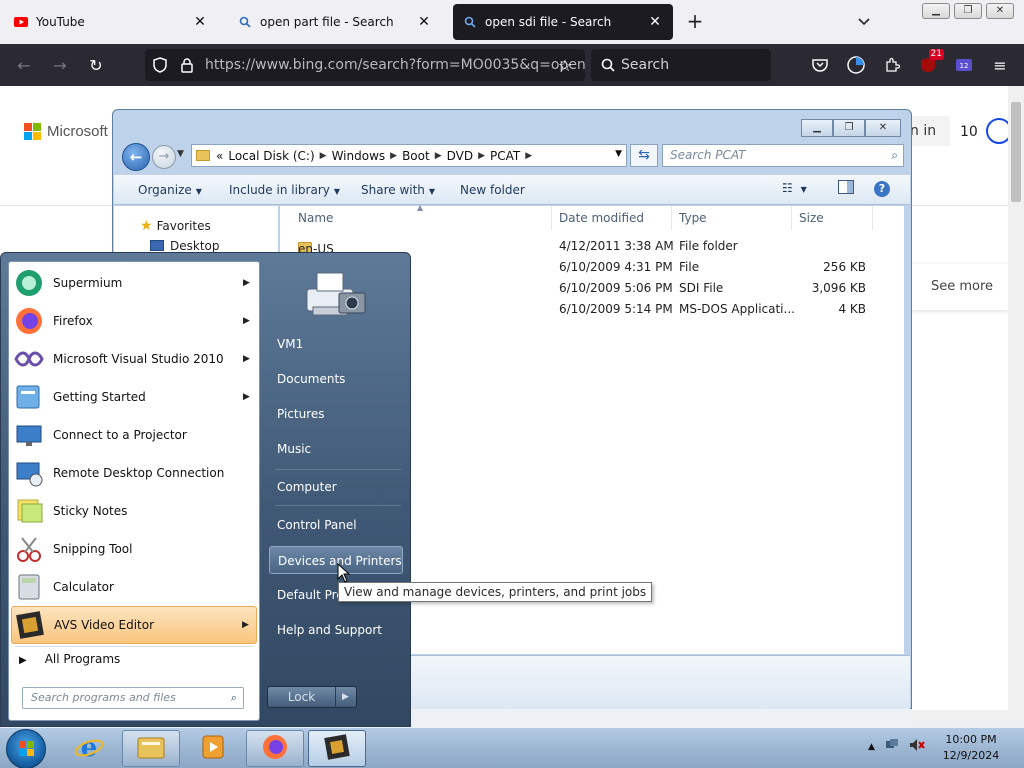  I want to click on start-search-input: Search programs and files ⌕, so click(133, 698).